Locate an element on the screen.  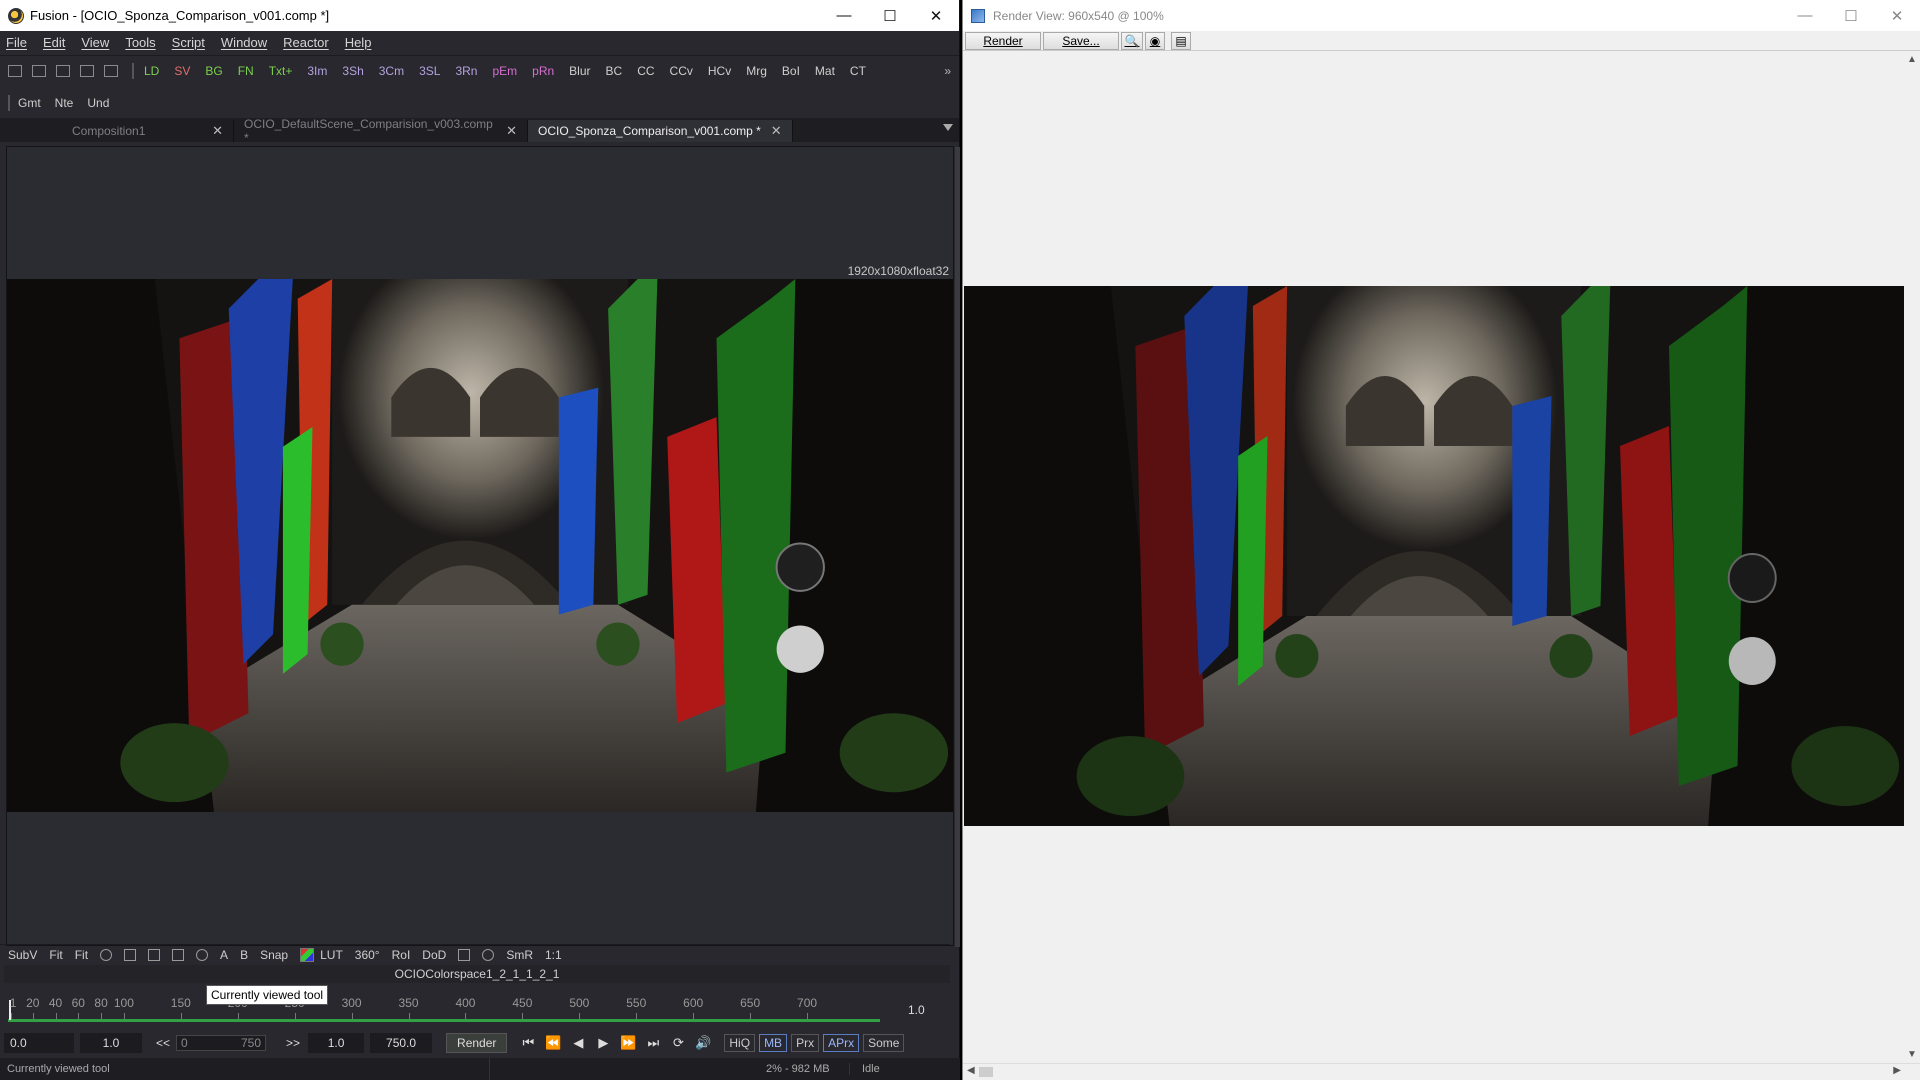
tool-button-3sh: 3Sh is located at coordinates (352, 71).